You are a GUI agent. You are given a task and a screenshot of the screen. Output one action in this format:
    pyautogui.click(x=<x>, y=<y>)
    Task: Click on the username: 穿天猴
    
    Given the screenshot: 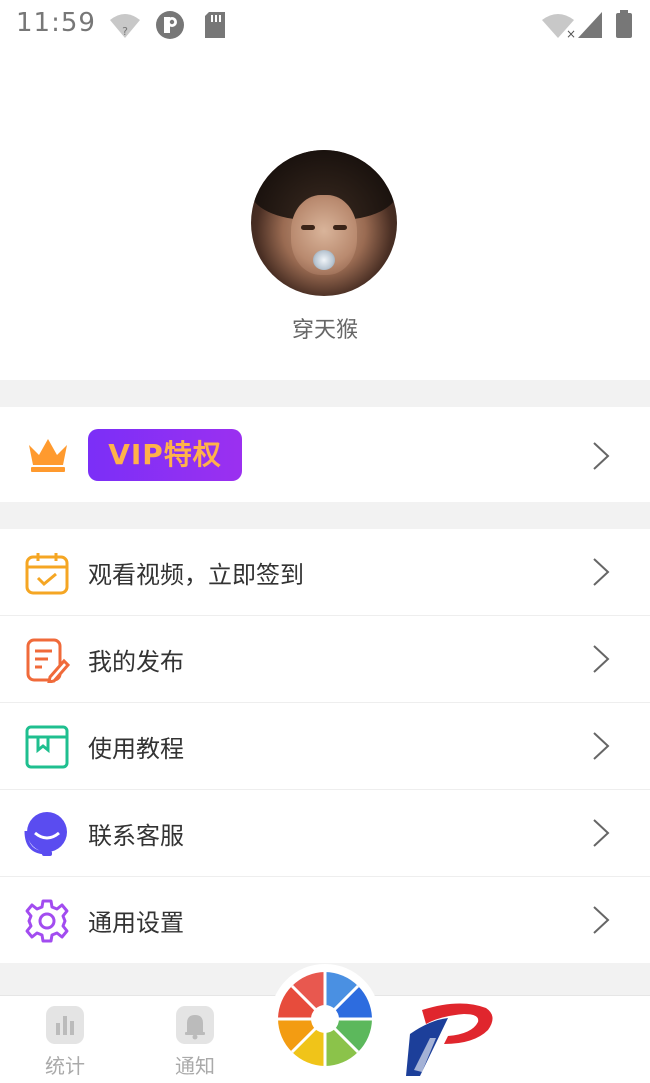 What is the action you would take?
    pyautogui.click(x=324, y=330)
    